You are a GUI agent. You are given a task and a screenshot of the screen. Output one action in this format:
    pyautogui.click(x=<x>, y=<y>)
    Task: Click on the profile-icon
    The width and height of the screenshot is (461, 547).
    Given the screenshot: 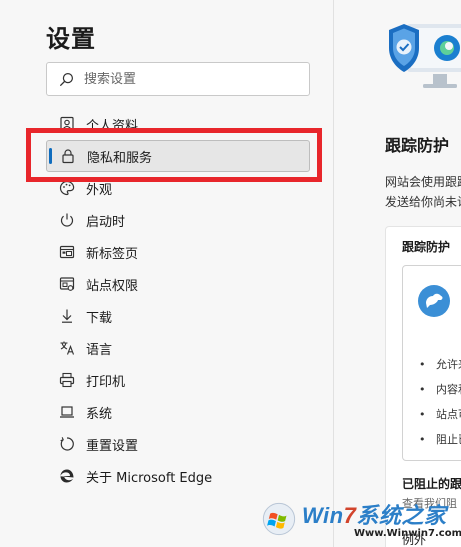 What is the action you would take?
    pyautogui.click(x=67, y=124)
    